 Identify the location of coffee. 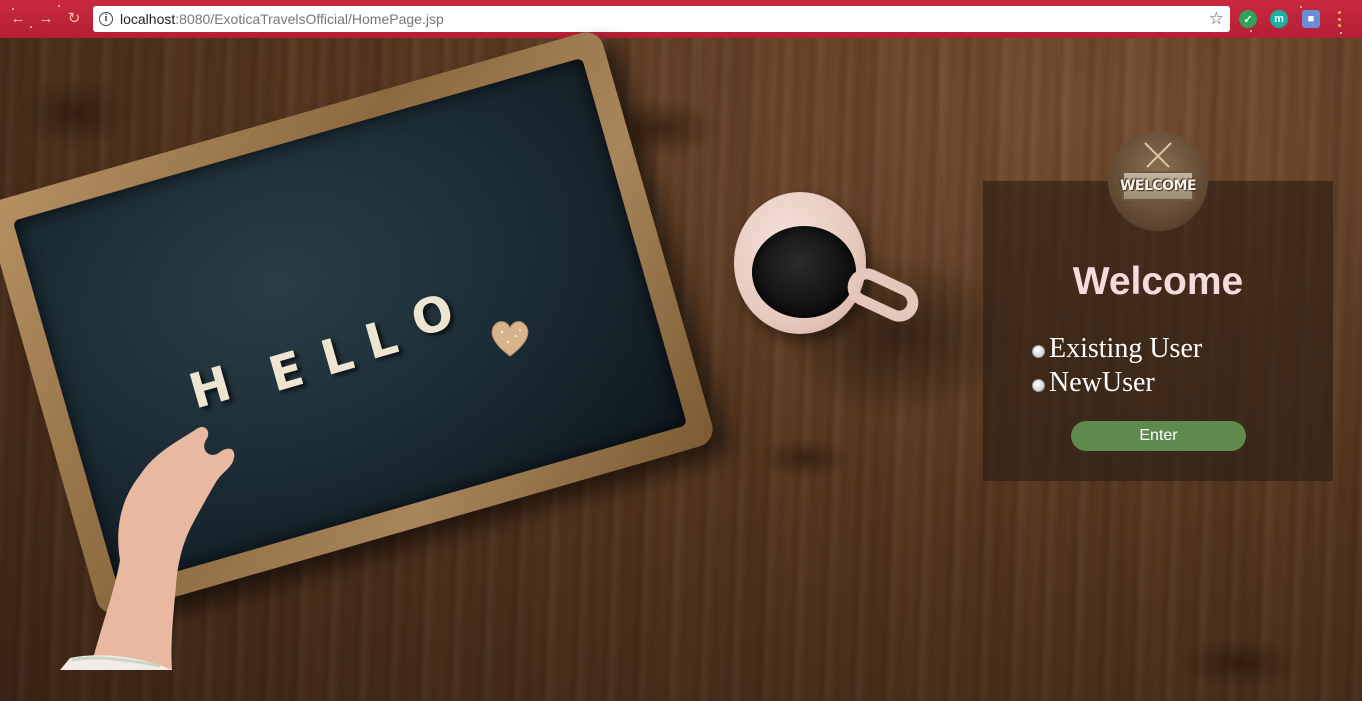
(804, 272).